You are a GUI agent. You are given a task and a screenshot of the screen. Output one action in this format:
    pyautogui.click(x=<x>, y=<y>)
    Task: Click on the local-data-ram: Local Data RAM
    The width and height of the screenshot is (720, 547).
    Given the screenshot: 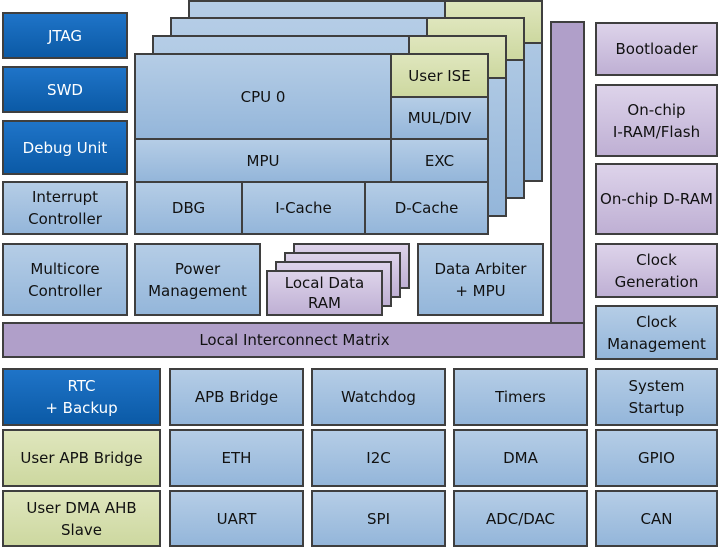 What is the action you would take?
    pyautogui.click(x=324, y=293)
    